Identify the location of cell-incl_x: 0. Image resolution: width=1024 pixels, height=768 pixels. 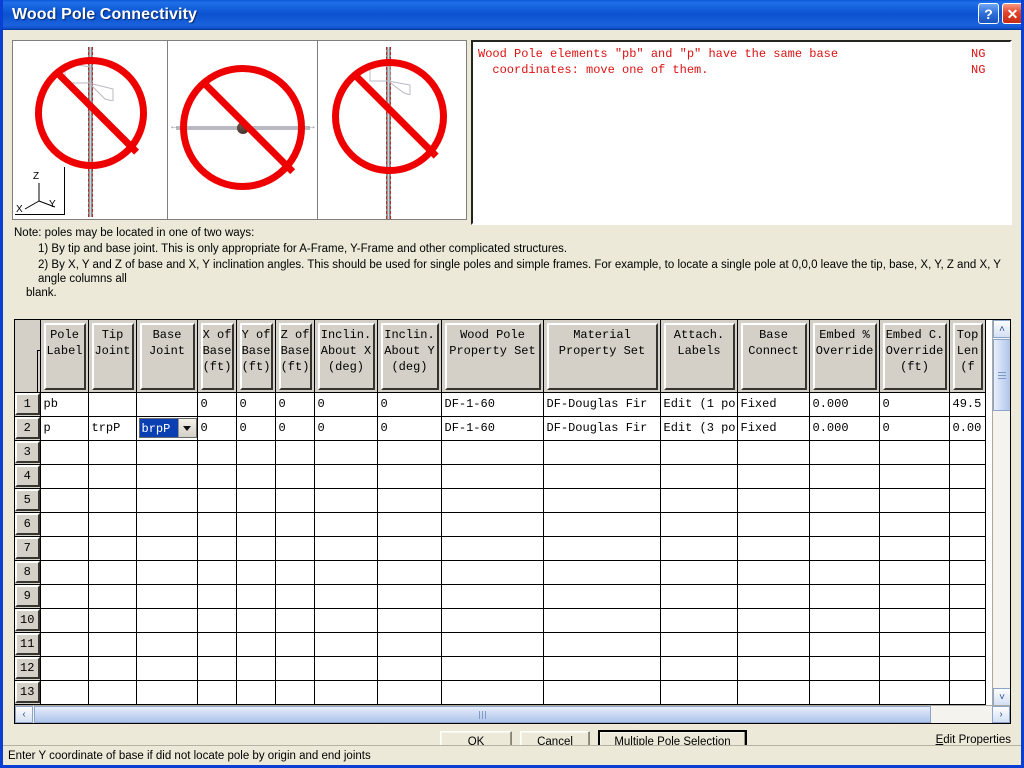
(346, 428).